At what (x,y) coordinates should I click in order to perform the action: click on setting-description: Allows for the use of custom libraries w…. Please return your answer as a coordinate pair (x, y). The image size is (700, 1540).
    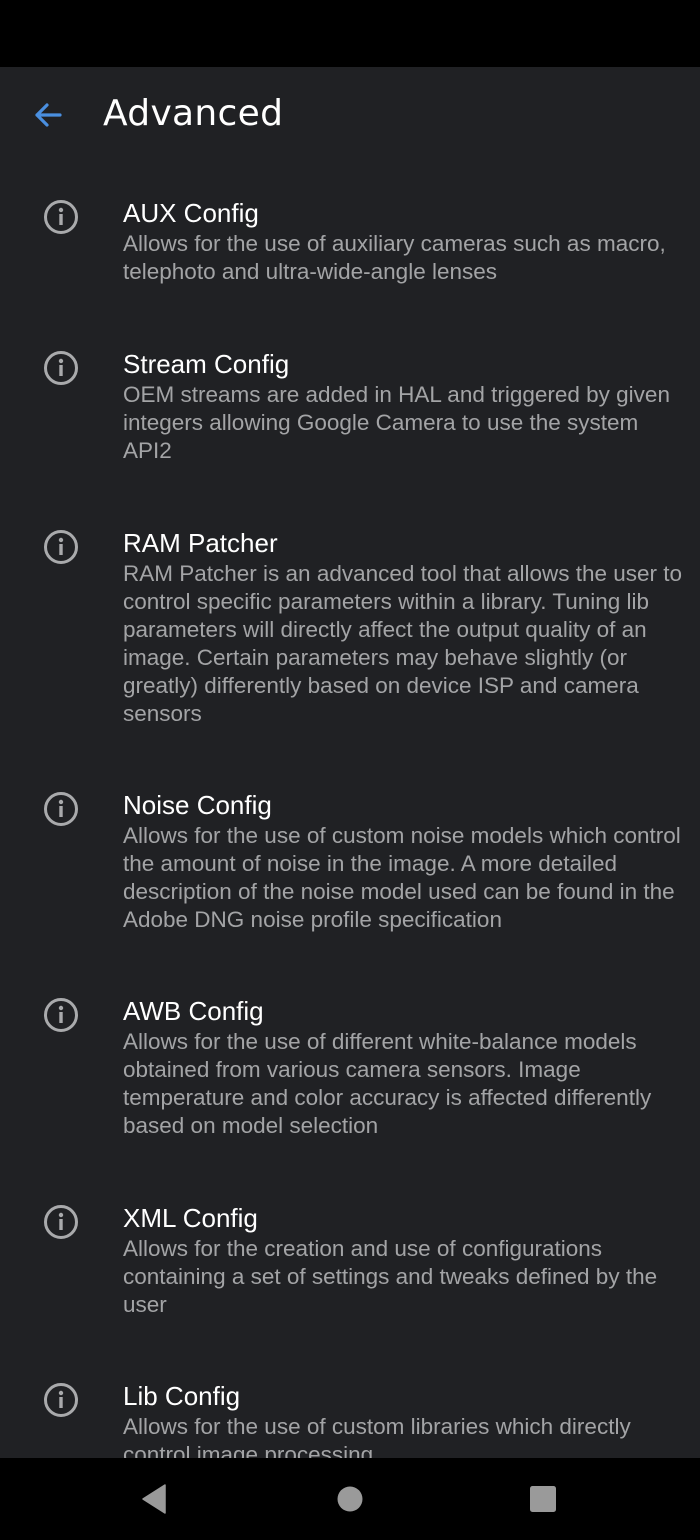
    Looking at the image, I should click on (377, 1436).